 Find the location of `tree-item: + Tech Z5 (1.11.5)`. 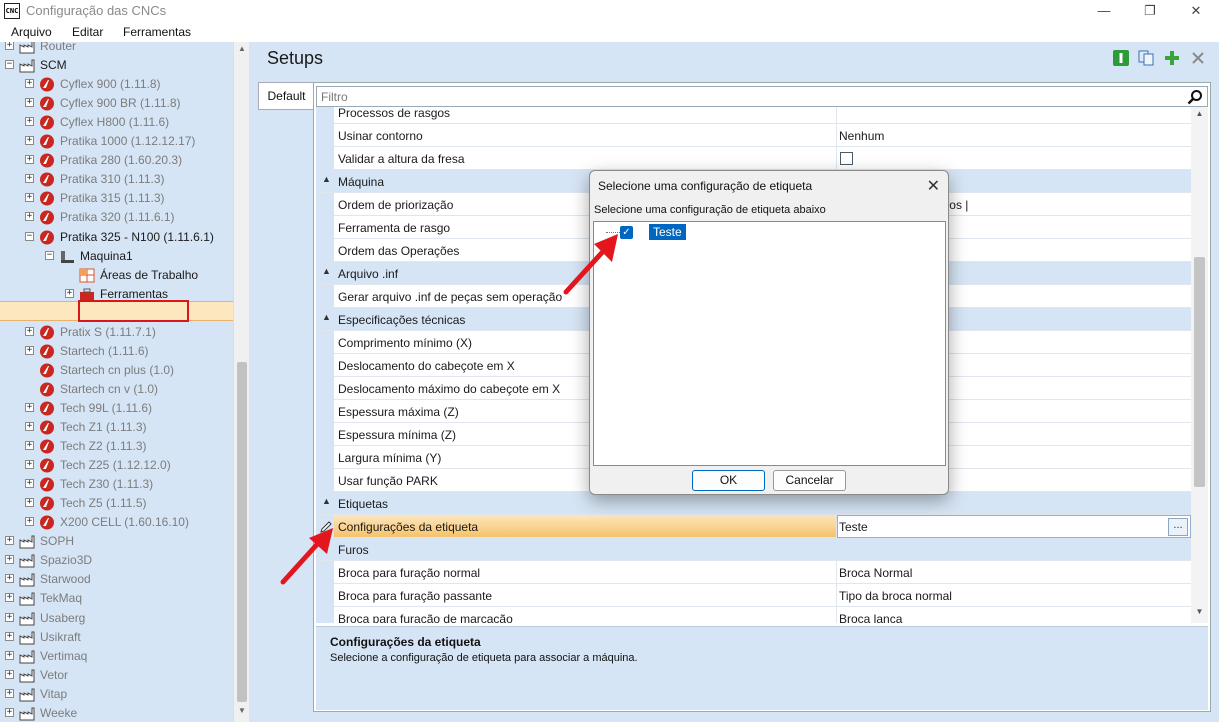

tree-item: + Tech Z5 (1.11.5) is located at coordinates (116, 503).